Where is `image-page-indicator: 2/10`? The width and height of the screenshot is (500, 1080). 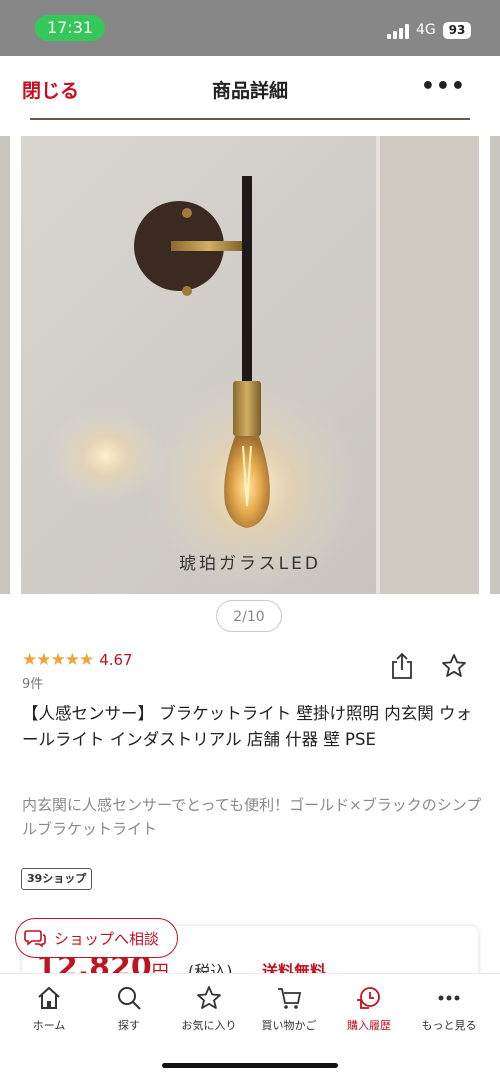
image-page-indicator: 2/10 is located at coordinates (249, 616).